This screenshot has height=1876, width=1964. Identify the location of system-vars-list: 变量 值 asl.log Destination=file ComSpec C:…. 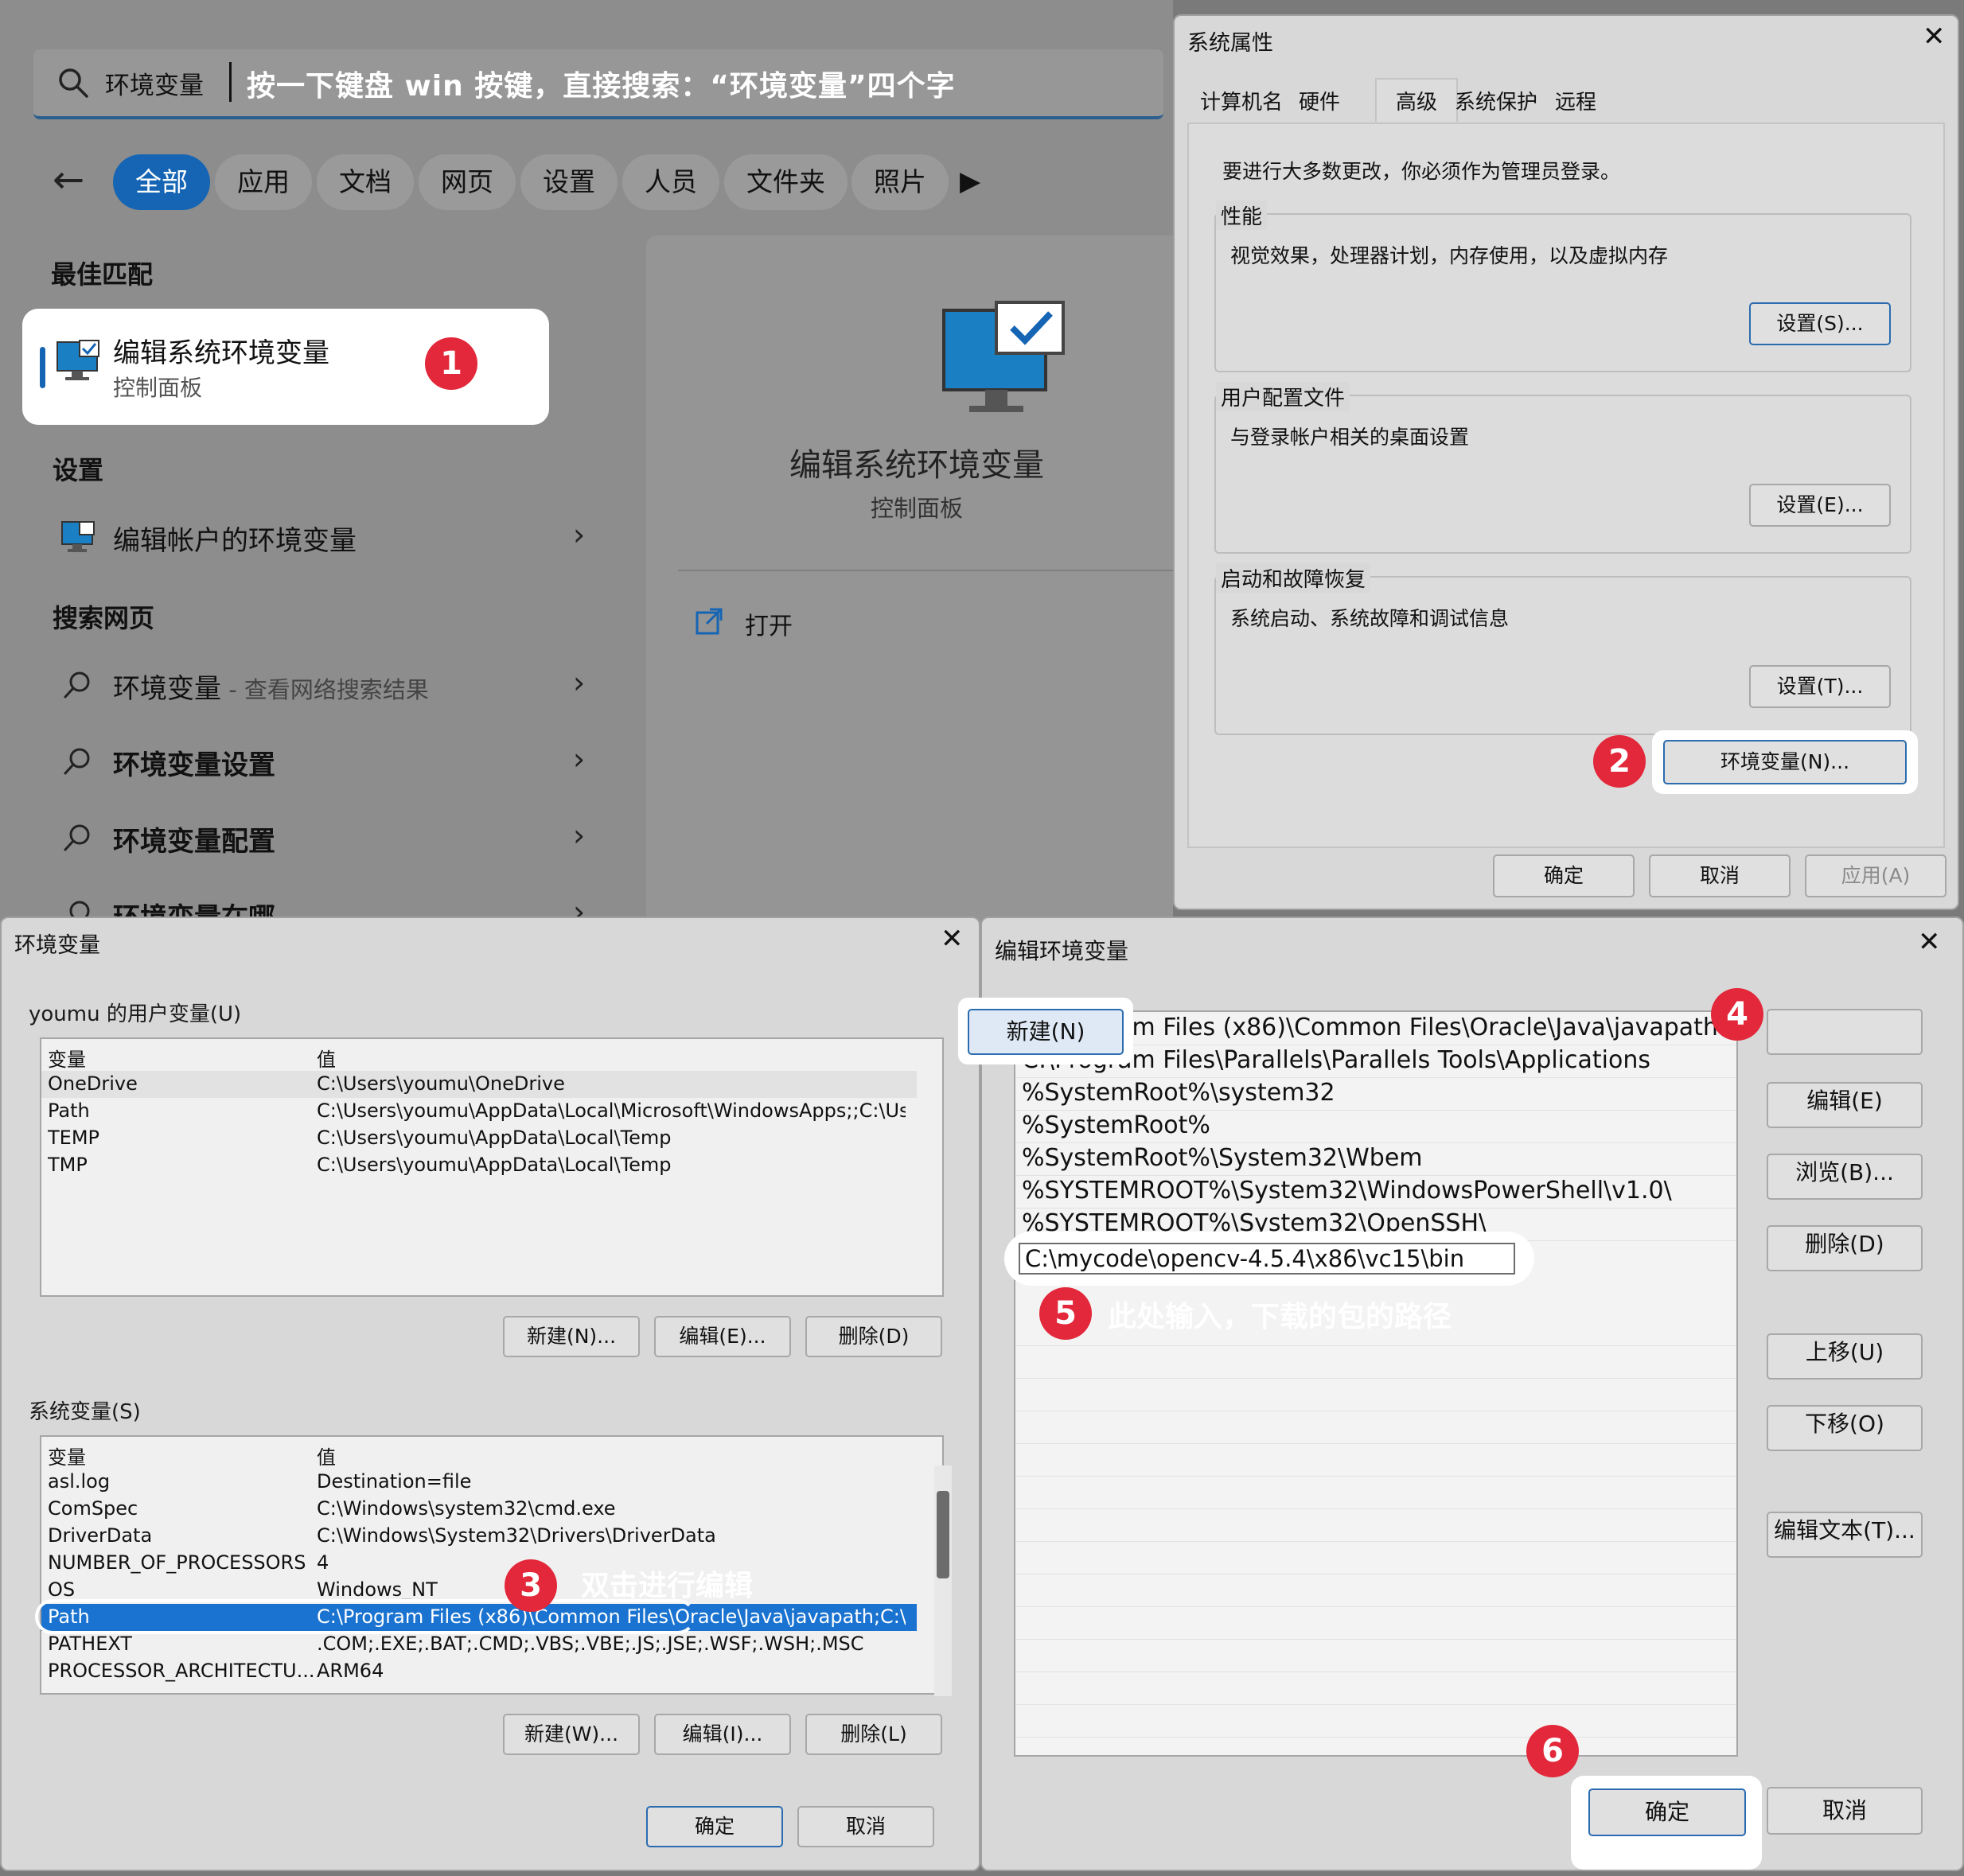
(494, 1565).